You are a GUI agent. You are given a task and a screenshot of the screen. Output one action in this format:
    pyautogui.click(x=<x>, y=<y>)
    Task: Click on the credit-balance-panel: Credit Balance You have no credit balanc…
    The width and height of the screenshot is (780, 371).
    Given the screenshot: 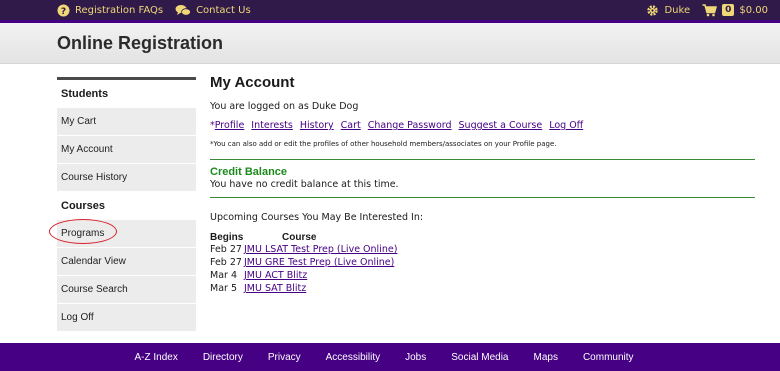 What is the action you would take?
    pyautogui.click(x=482, y=178)
    